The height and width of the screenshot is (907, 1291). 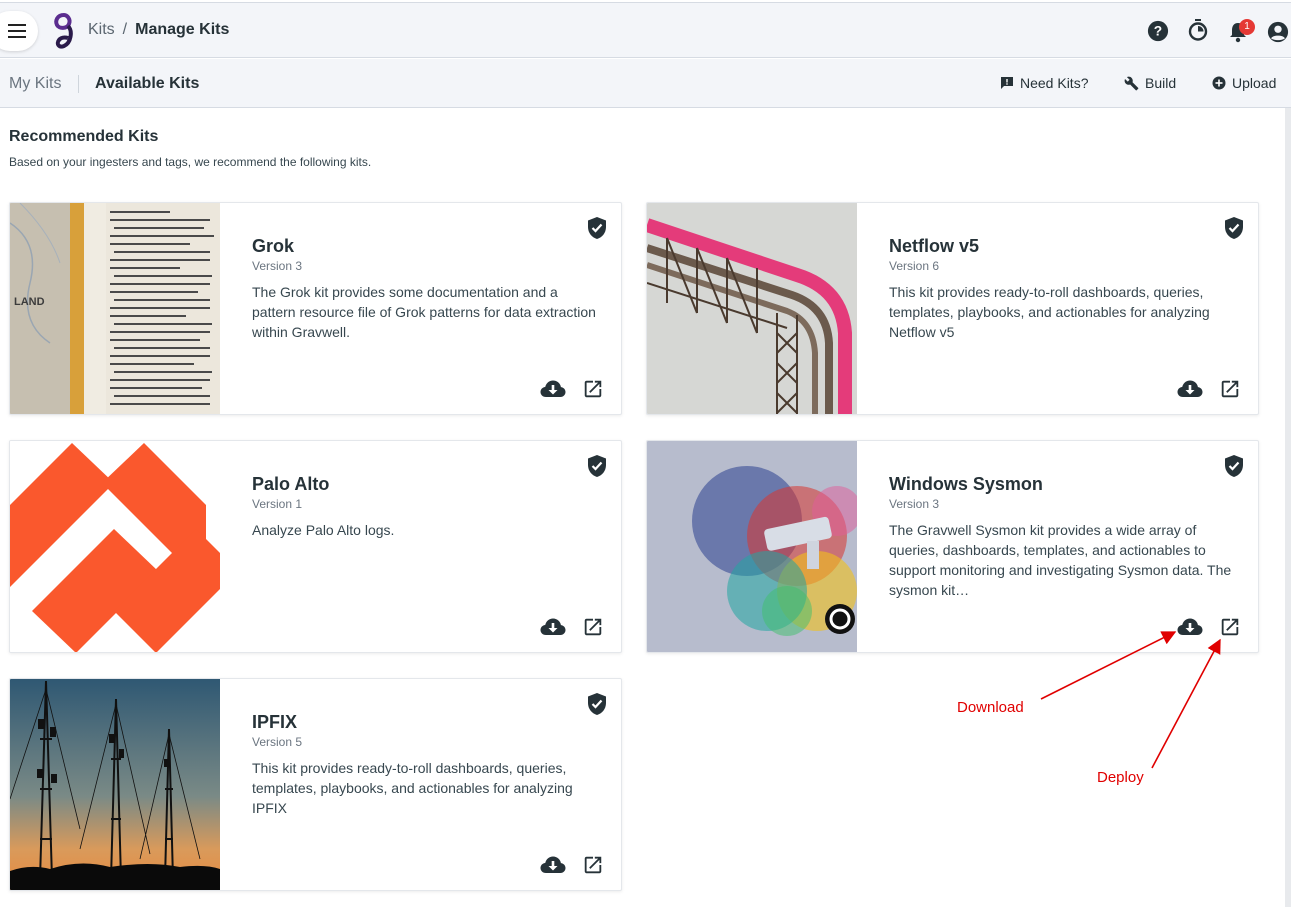 What do you see at coordinates (273, 246) in the screenshot?
I see `kit-title: Grok` at bounding box center [273, 246].